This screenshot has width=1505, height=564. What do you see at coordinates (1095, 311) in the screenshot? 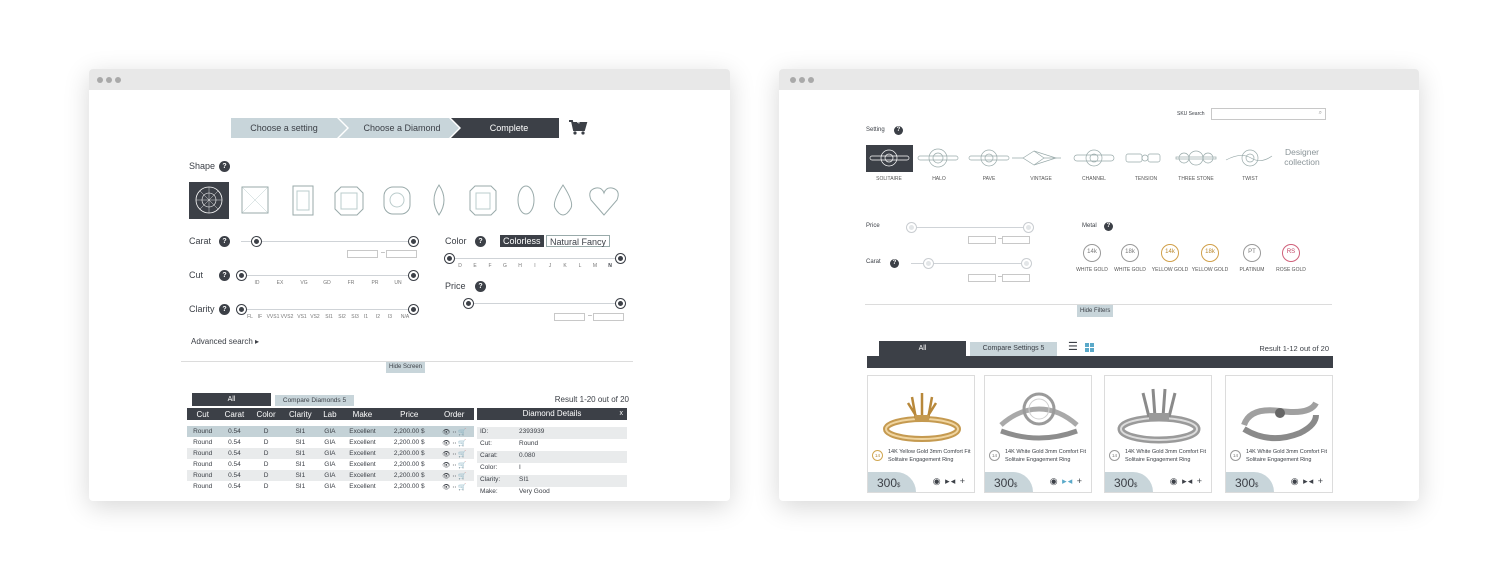
I see `hide-filters-button: Hide Filters` at bounding box center [1095, 311].